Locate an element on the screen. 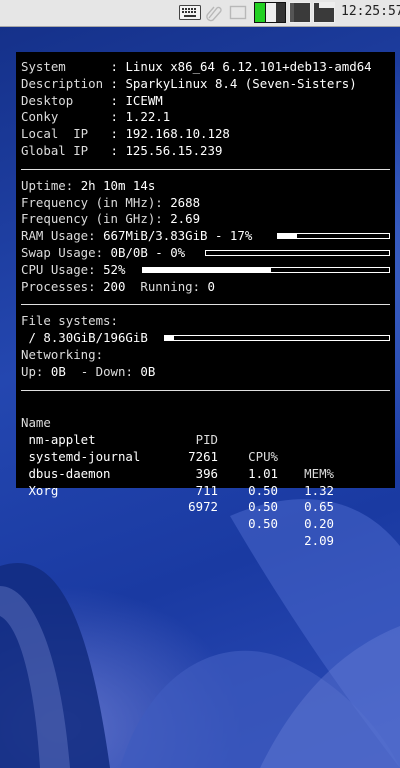  processes-value: 200 is located at coordinates (114, 286).